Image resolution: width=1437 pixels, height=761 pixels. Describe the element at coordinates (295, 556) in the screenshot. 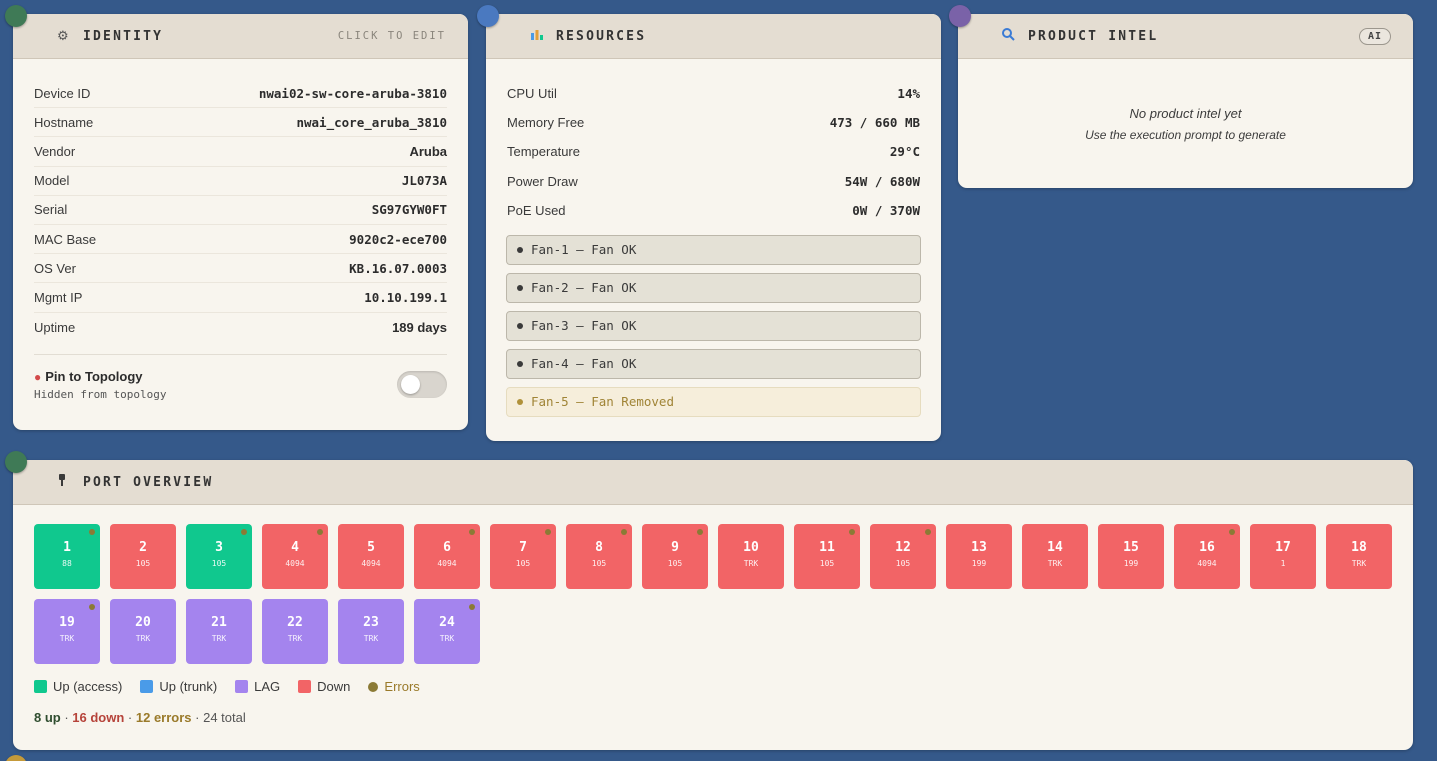

I see `port-4-tile: 4 4094` at that location.